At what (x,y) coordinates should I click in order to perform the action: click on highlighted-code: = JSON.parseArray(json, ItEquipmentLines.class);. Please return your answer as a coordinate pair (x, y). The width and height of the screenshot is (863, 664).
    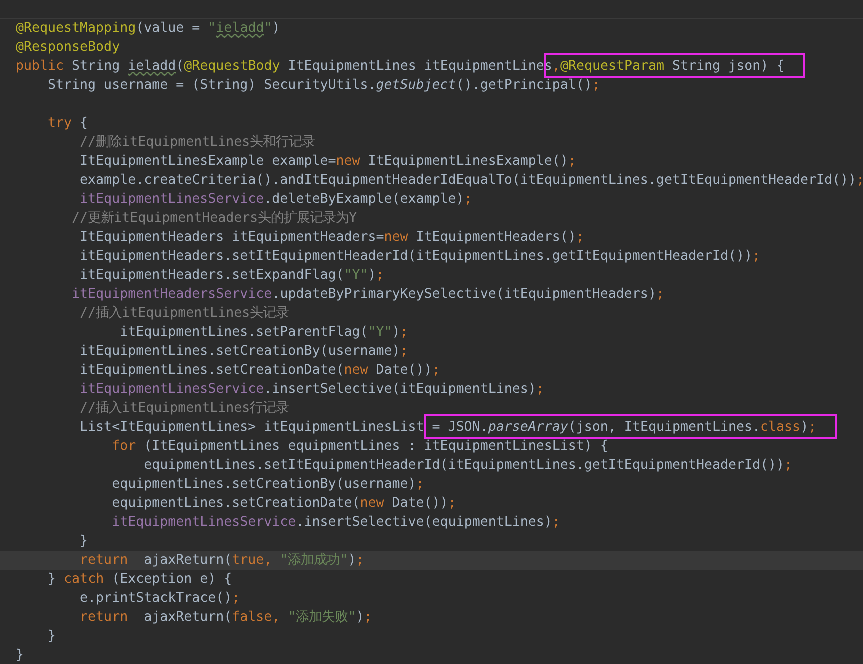
    Looking at the image, I should click on (630, 426).